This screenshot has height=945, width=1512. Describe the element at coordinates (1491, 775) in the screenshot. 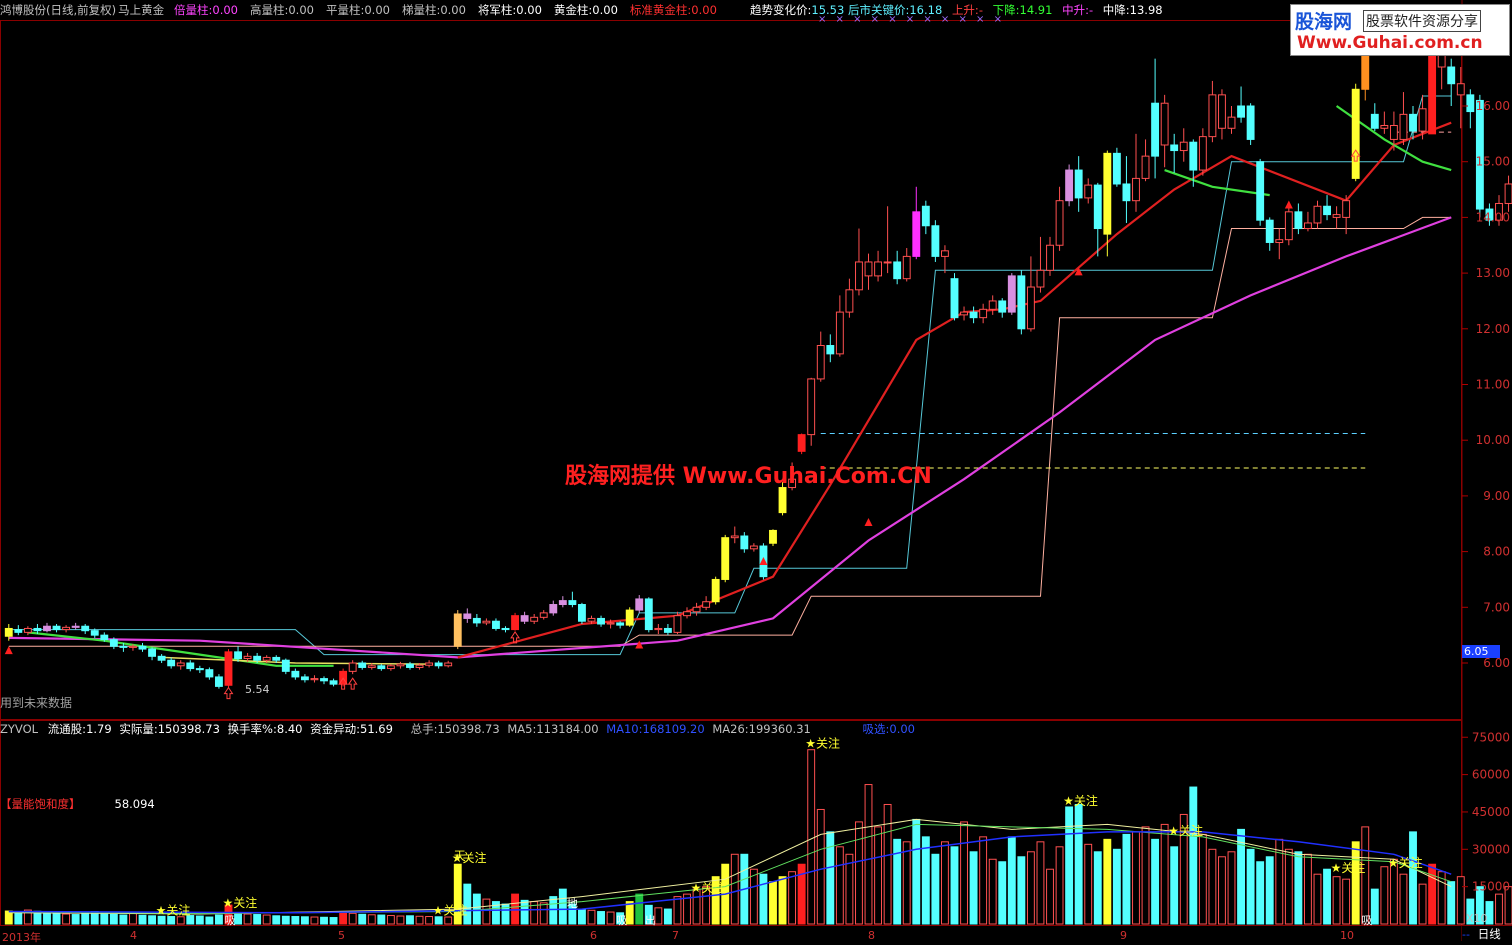

I see `volume-tick-label: 60000` at that location.